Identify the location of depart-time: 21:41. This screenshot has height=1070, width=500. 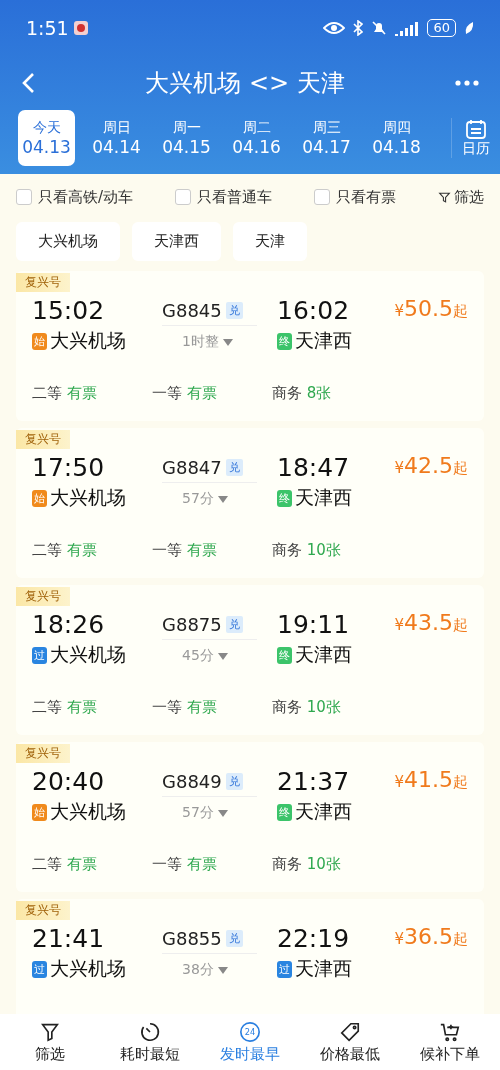
(69, 939).